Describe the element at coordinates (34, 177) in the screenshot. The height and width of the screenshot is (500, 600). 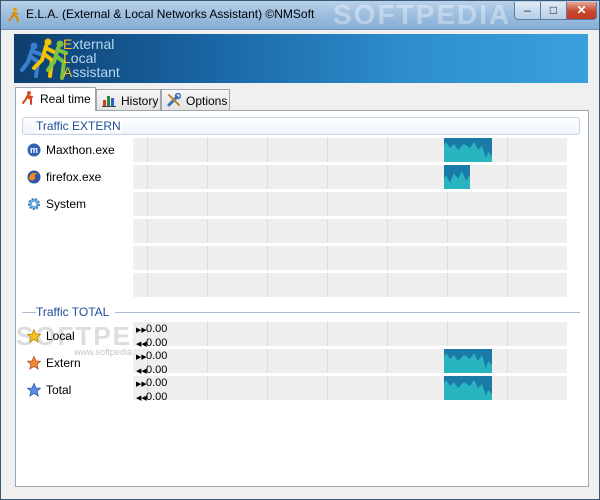
I see `firefox-icon` at that location.